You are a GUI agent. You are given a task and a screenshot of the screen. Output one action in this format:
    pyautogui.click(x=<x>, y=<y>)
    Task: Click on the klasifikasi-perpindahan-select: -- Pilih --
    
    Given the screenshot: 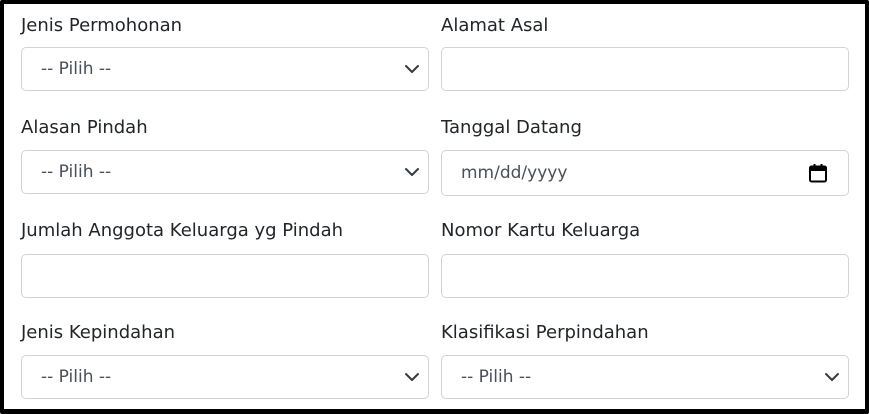 What is the action you would take?
    pyautogui.click(x=645, y=377)
    